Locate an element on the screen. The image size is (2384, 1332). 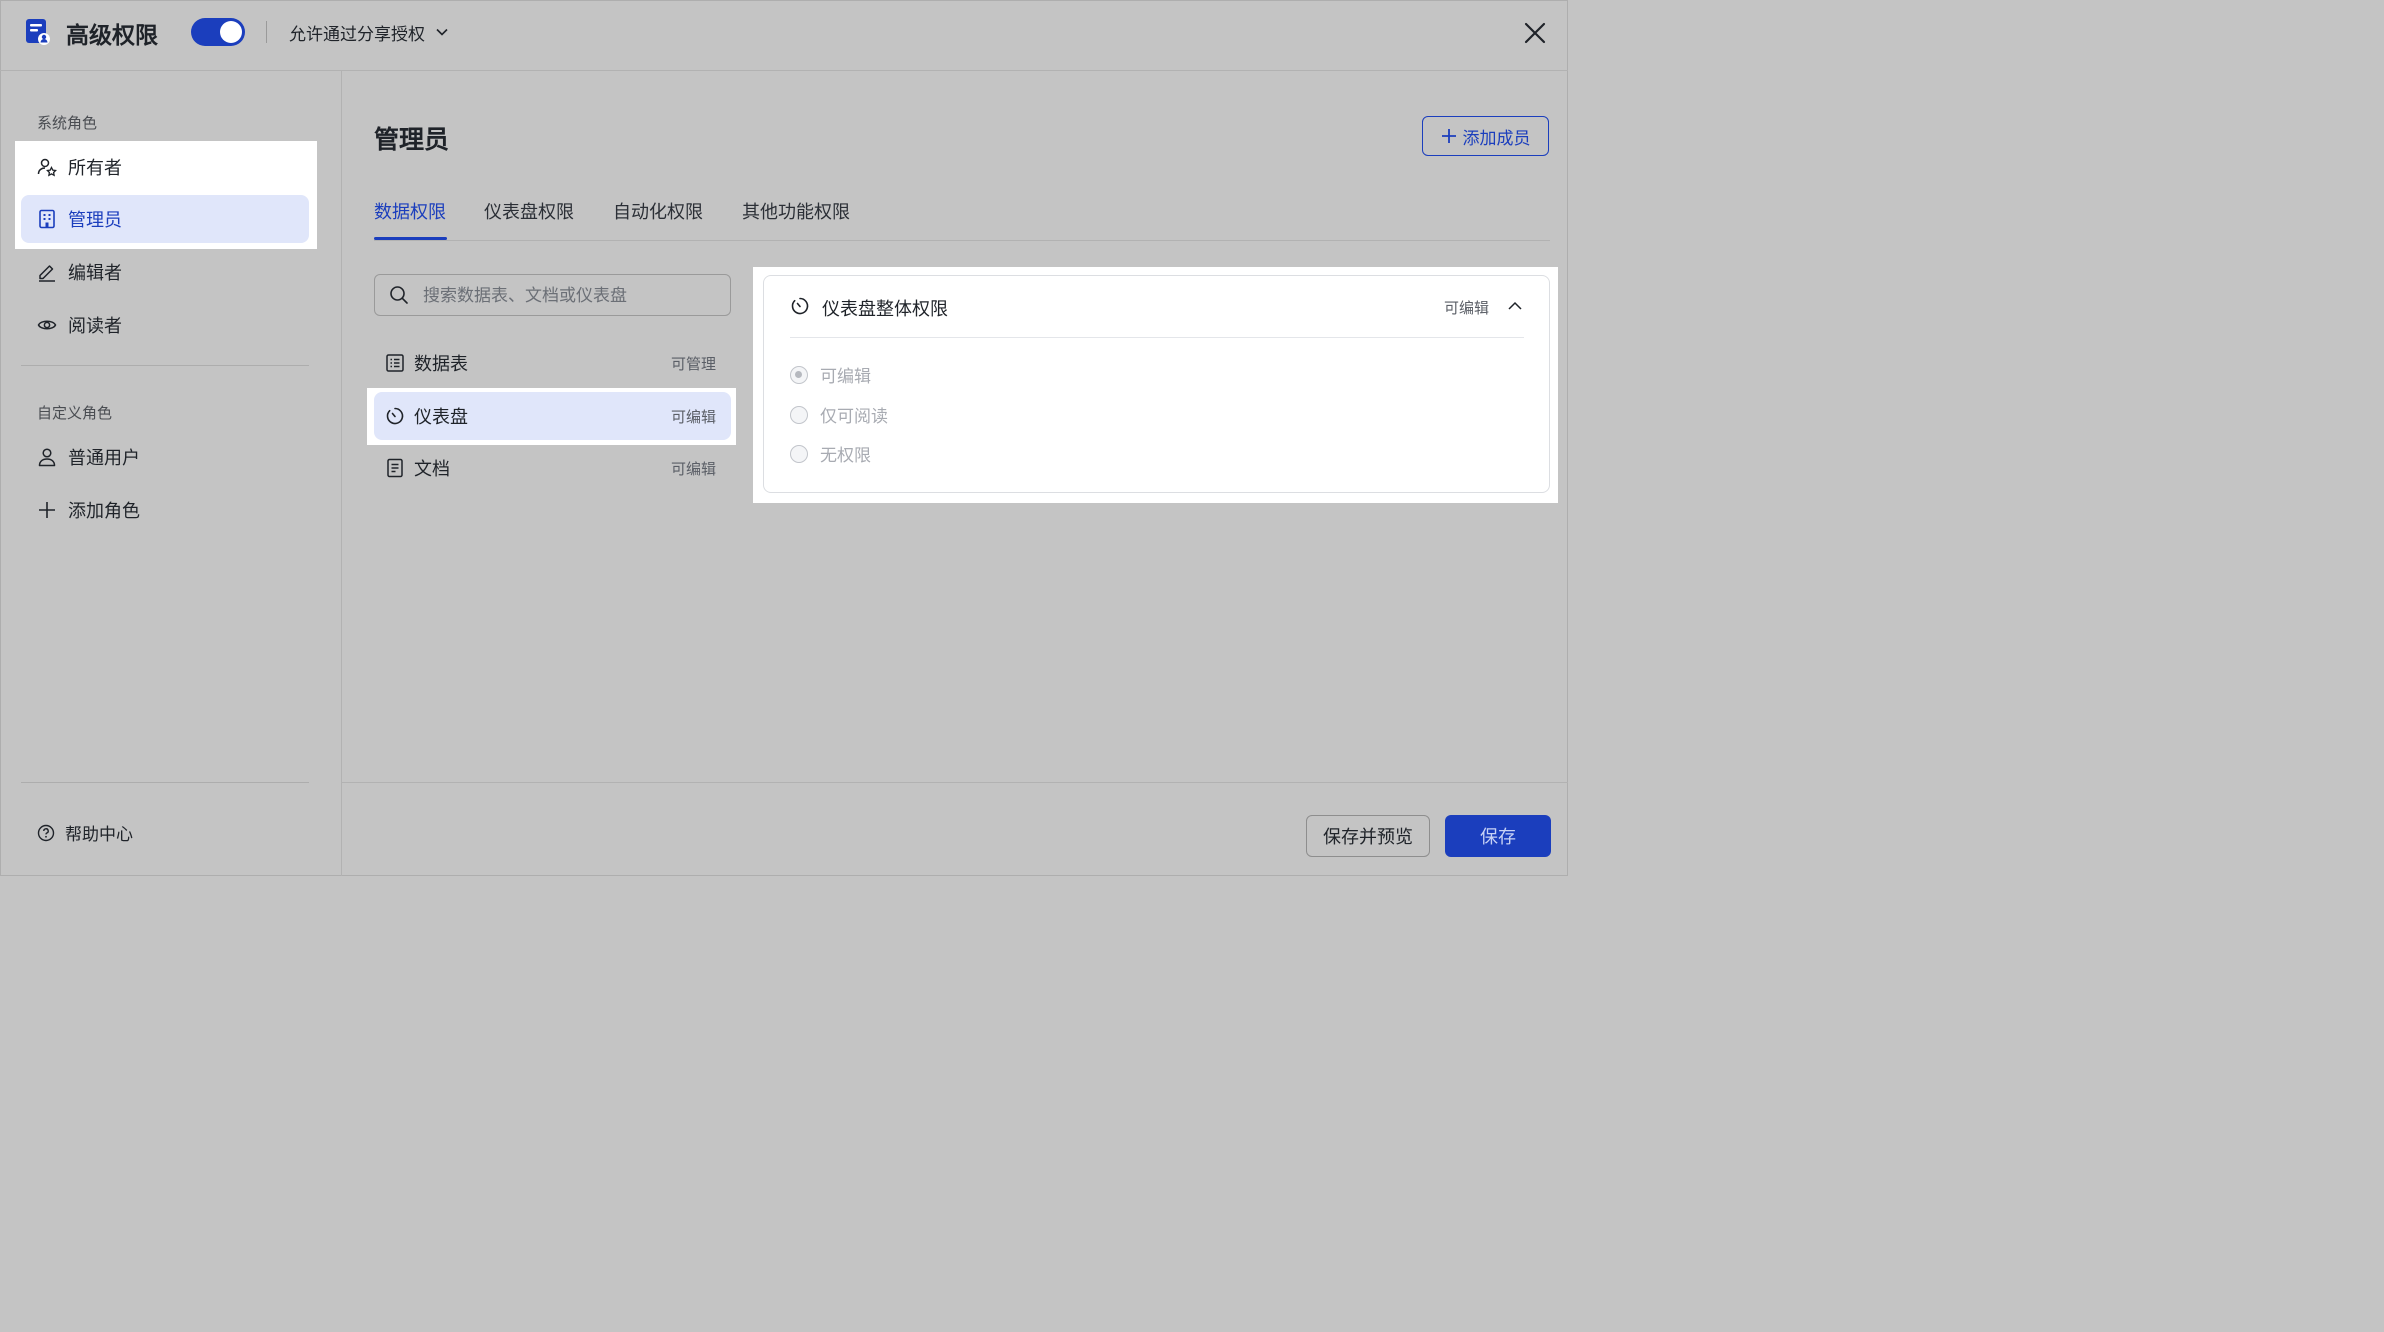
resource-item-document: 文档 可编辑 is located at coordinates (552, 468).